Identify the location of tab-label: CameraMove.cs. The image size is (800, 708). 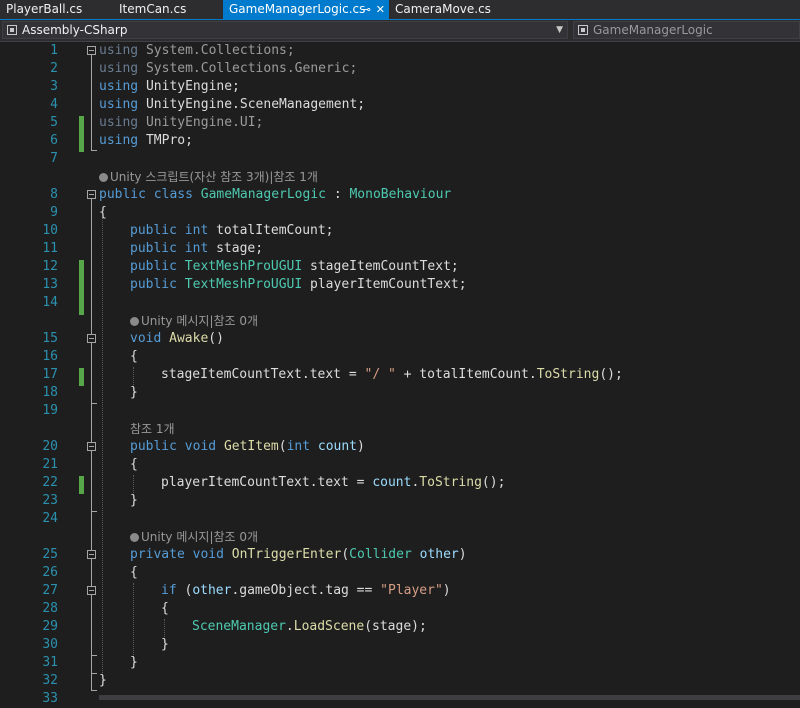
(443, 9).